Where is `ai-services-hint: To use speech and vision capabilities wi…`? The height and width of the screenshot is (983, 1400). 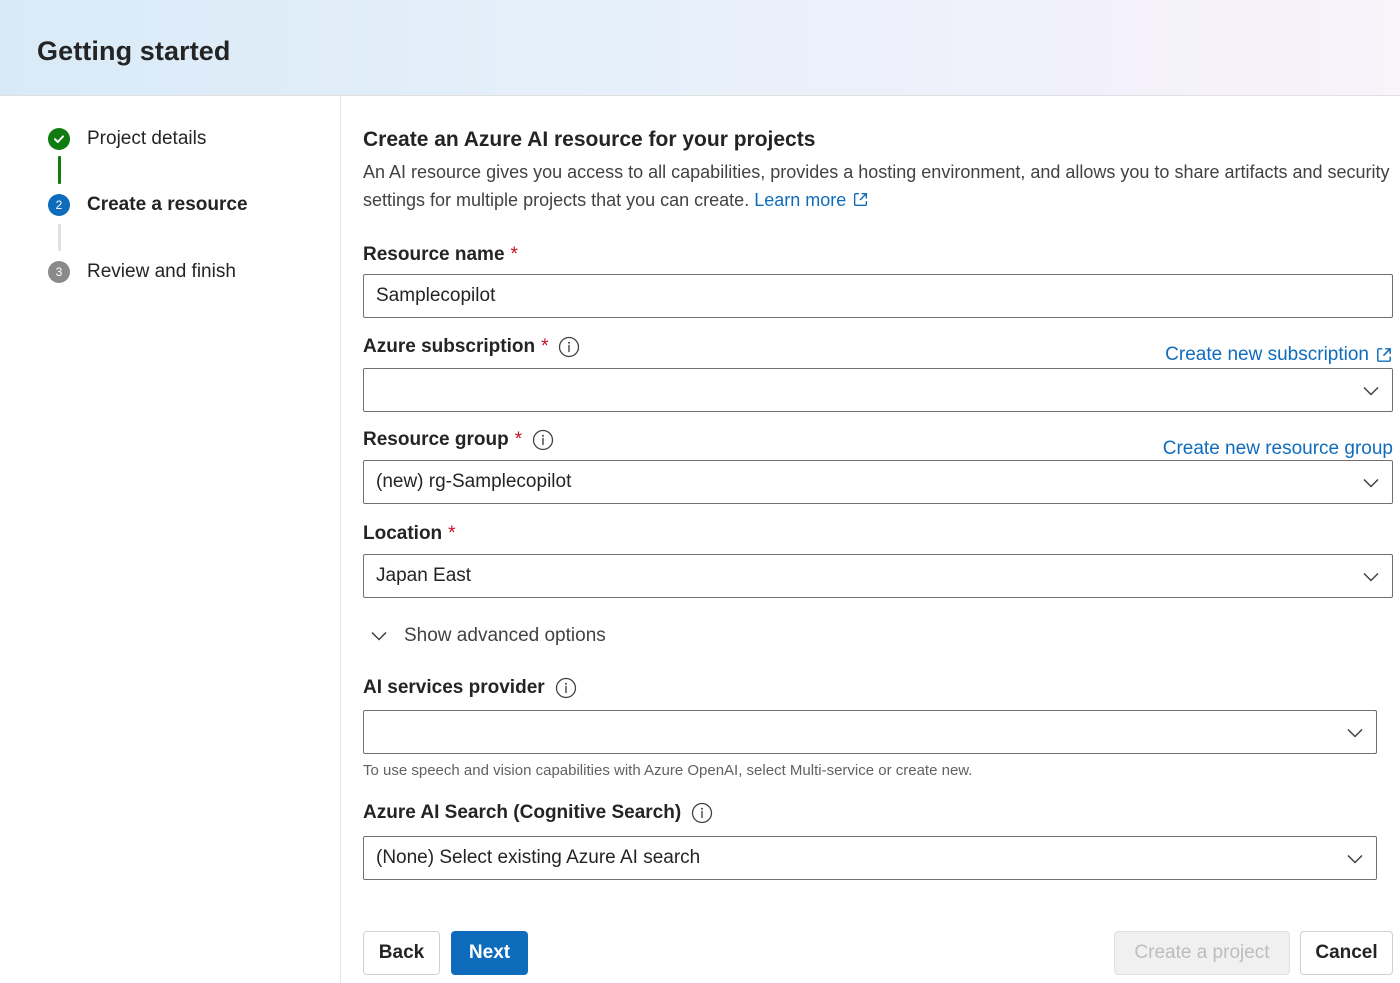
ai-services-hint: To use speech and vision capabilities wi… is located at coordinates (668, 770).